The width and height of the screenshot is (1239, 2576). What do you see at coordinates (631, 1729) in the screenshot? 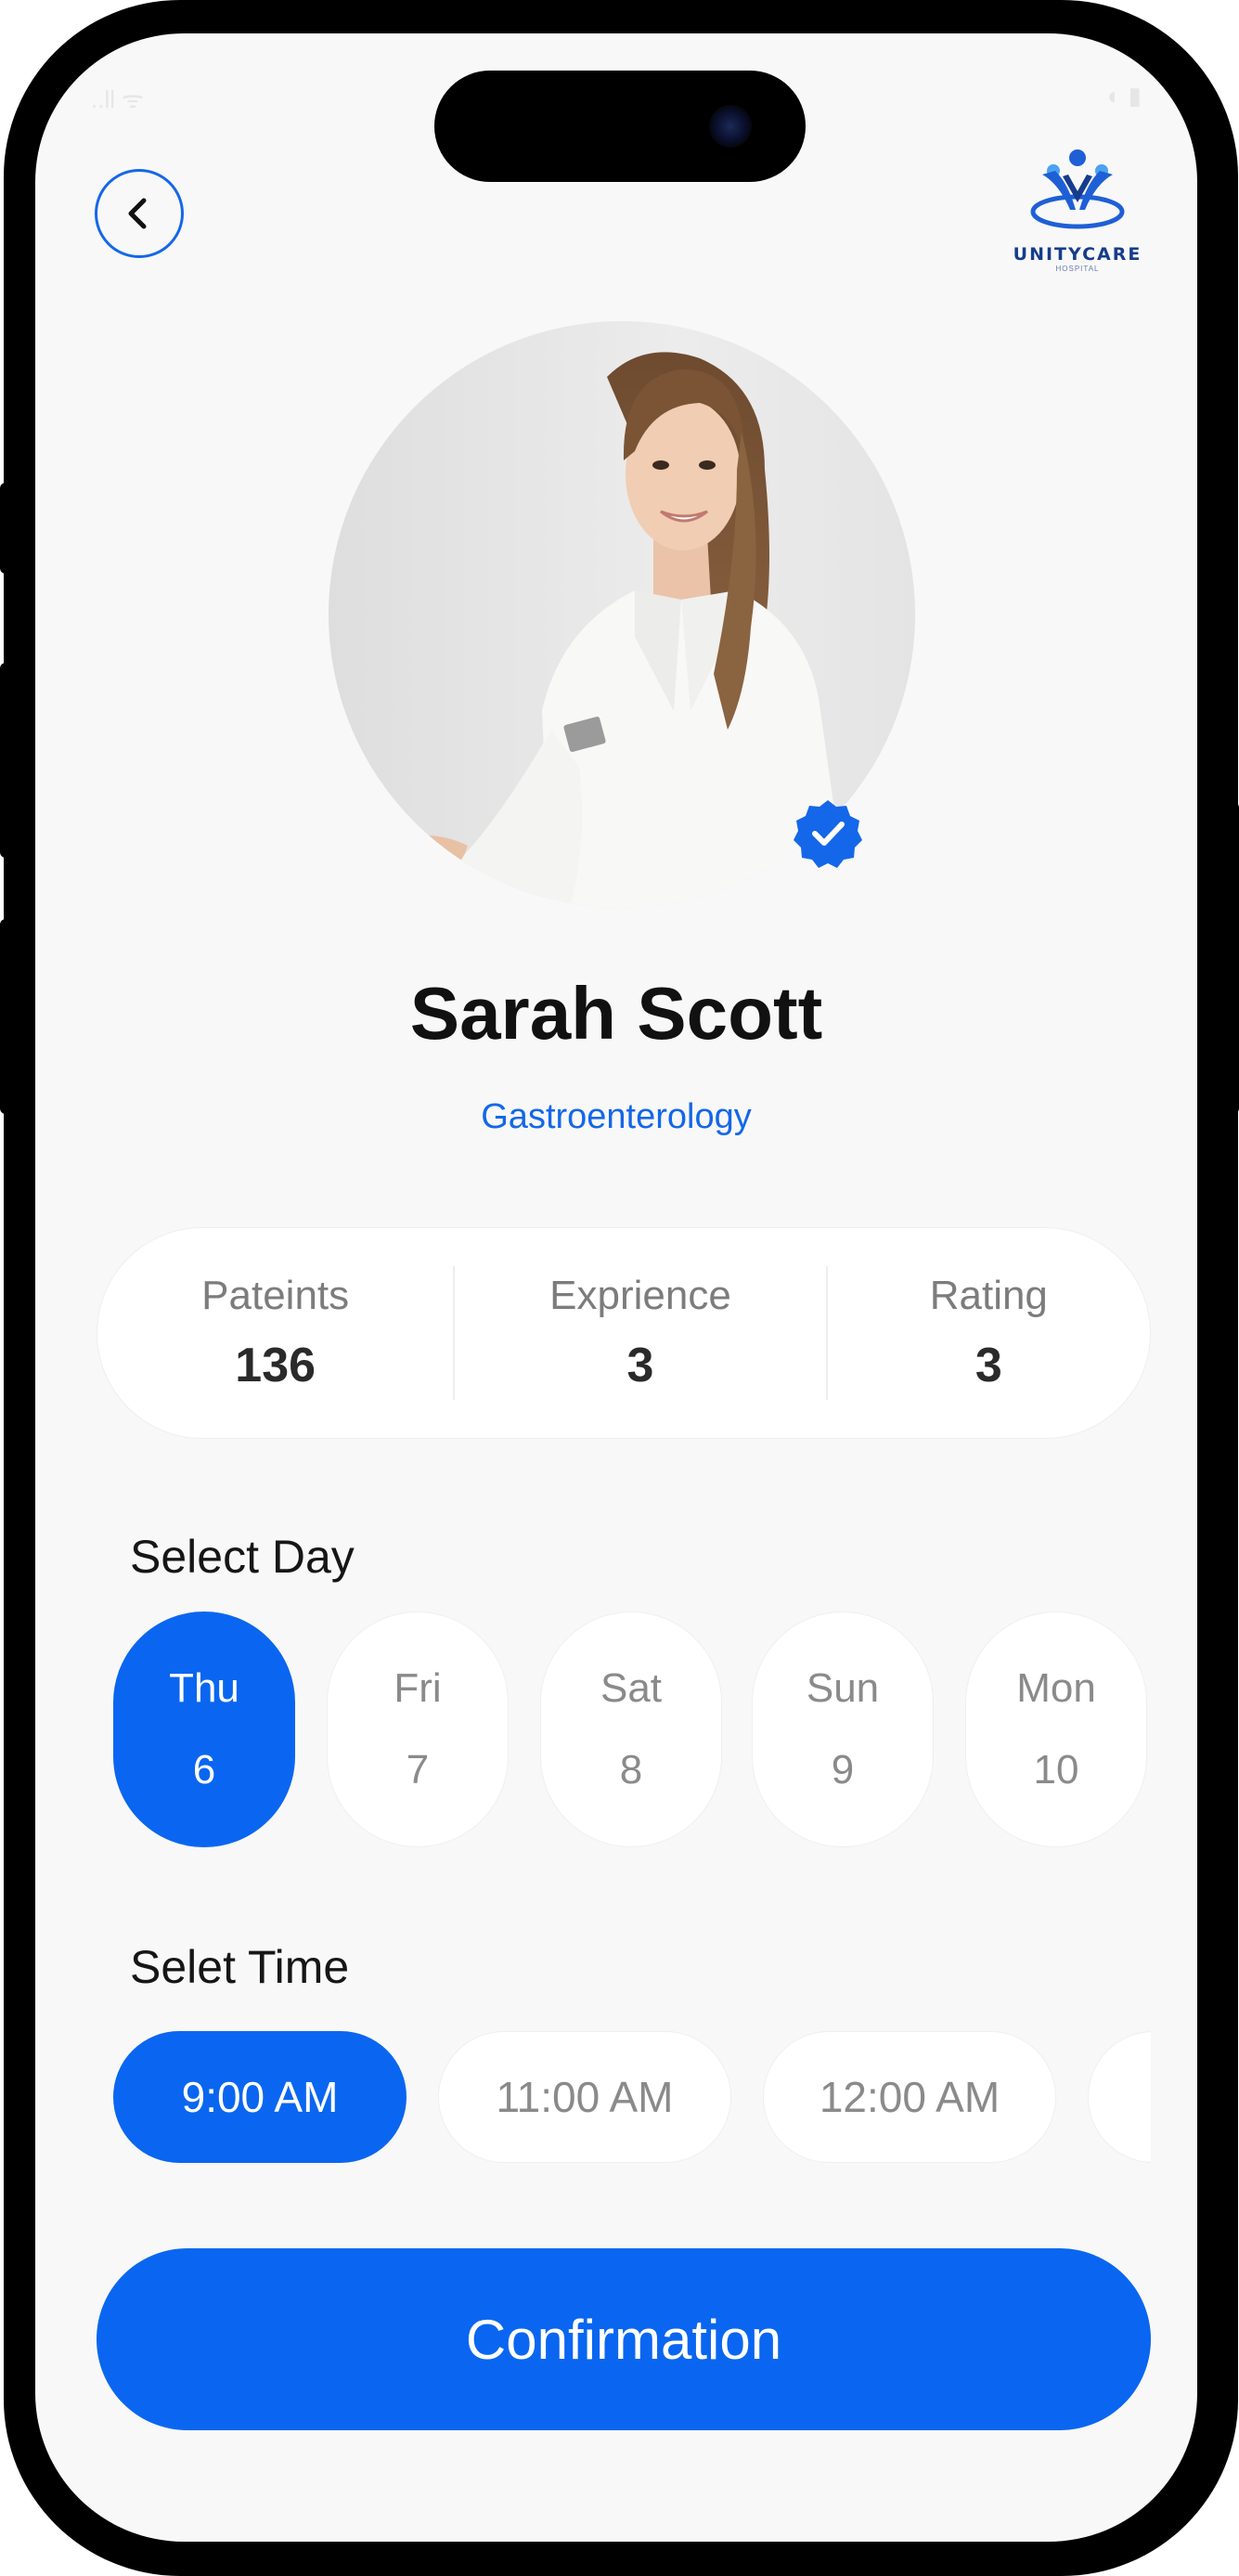
I see `day-chip-sat: Sat 8` at bounding box center [631, 1729].